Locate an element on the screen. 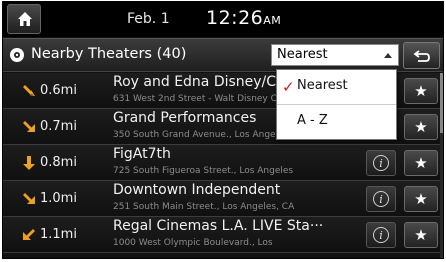  theater-name: Grand Performances is located at coordinates (185, 118).